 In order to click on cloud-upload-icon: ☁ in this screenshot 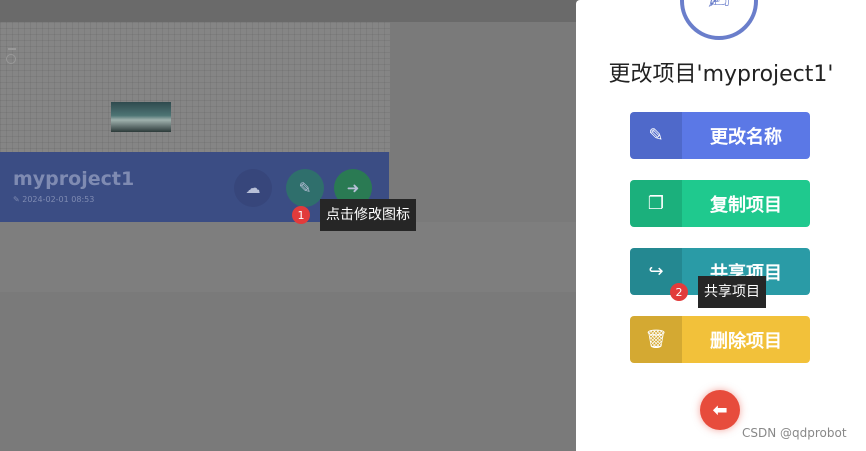, I will do `click(253, 188)`.